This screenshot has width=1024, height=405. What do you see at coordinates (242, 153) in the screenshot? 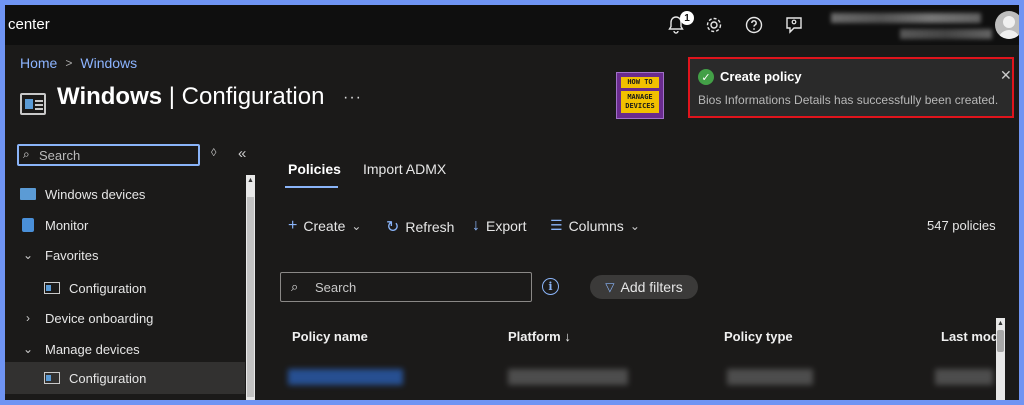
I see `collapse-nav-icon: «` at bounding box center [242, 153].